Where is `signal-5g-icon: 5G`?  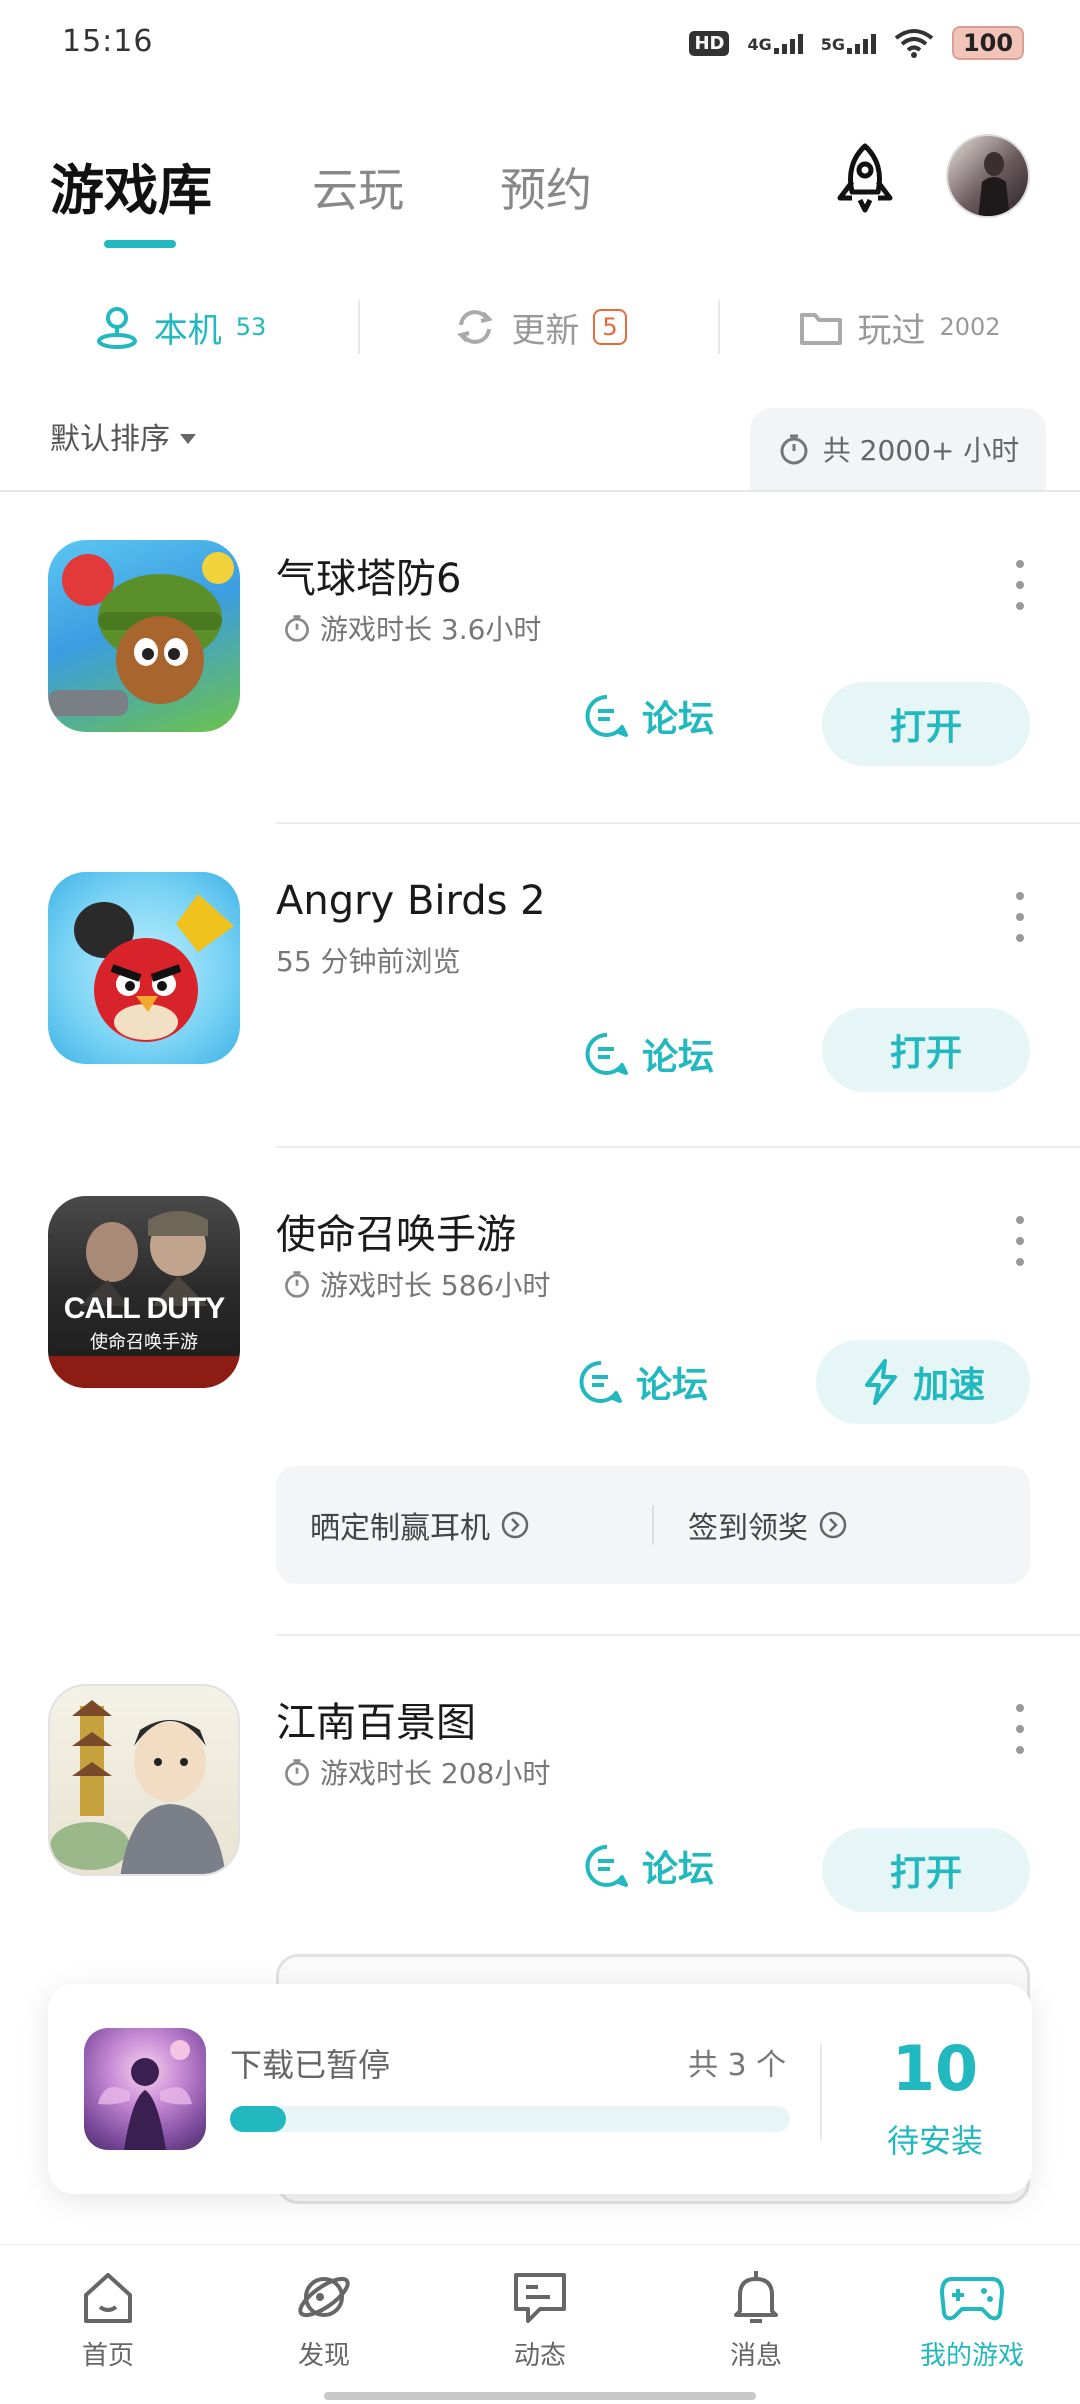 signal-5g-icon: 5G is located at coordinates (848, 43).